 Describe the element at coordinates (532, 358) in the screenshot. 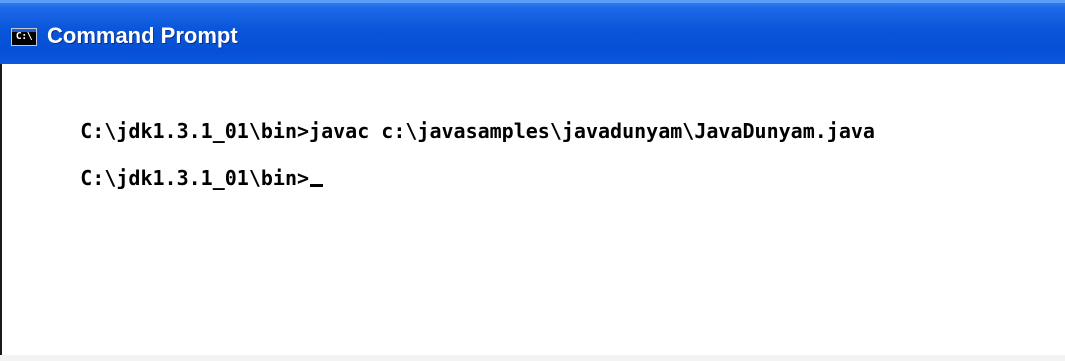

I see `window-bottom-edge` at that location.